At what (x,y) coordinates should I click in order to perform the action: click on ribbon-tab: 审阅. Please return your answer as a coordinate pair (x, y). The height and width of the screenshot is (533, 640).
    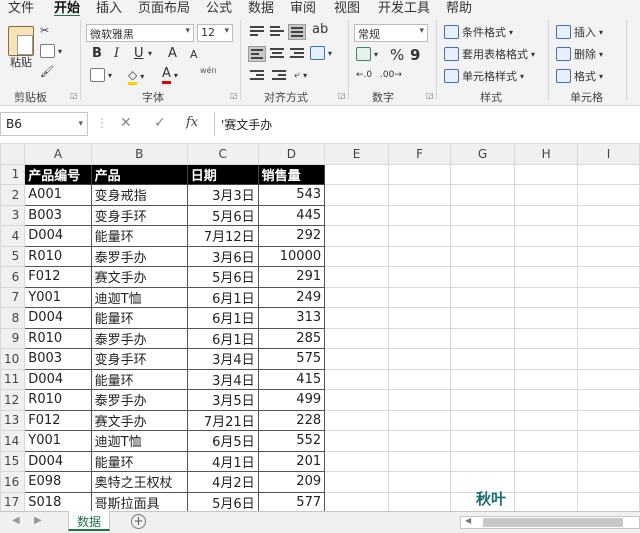
    Looking at the image, I should click on (303, 8).